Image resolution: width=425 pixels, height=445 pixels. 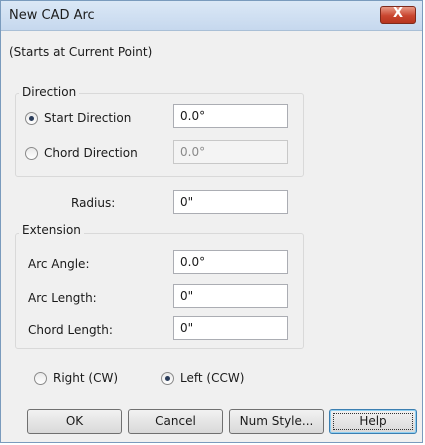 I want to click on chord-direction-input: 0.0°, so click(x=230, y=152).